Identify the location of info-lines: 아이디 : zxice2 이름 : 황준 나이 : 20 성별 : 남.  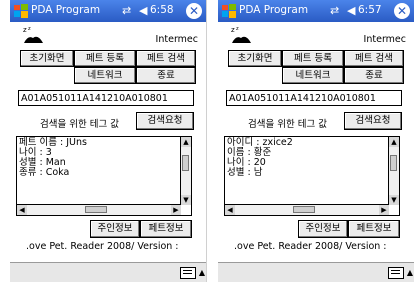
(260, 158).